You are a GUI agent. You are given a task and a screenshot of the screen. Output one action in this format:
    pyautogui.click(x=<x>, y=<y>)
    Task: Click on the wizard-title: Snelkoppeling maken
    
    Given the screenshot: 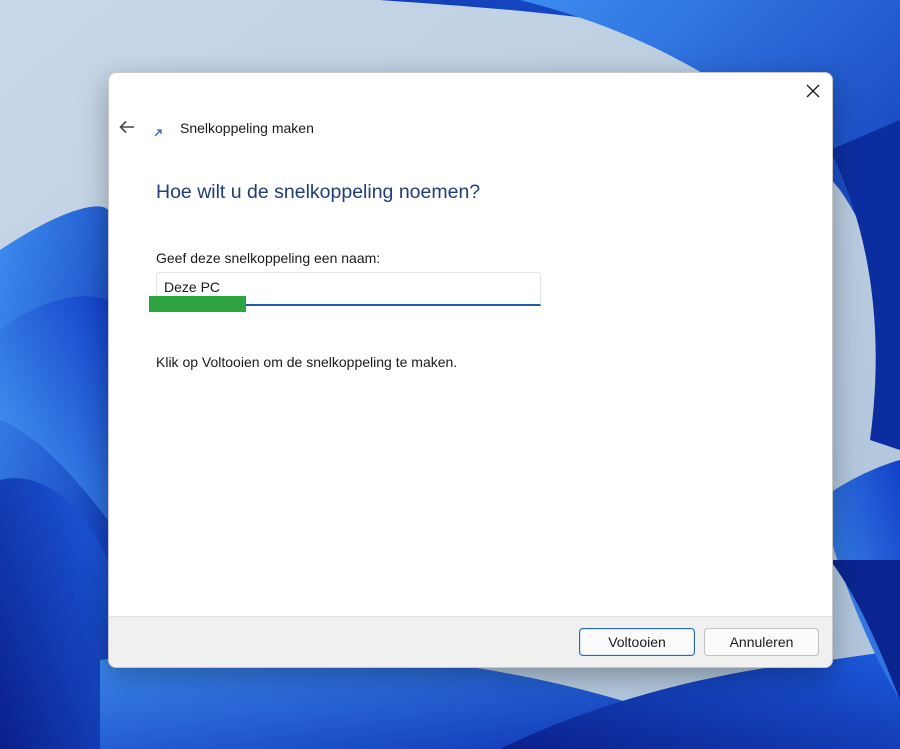 What is the action you would take?
    pyautogui.click(x=247, y=128)
    